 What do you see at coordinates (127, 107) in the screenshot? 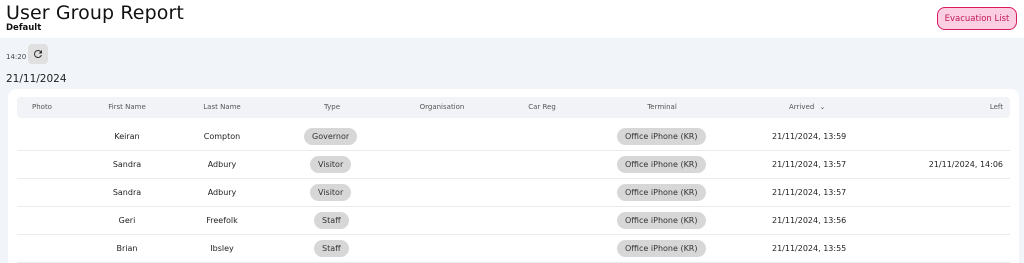
I see `column-header-first-name: First Name` at bounding box center [127, 107].